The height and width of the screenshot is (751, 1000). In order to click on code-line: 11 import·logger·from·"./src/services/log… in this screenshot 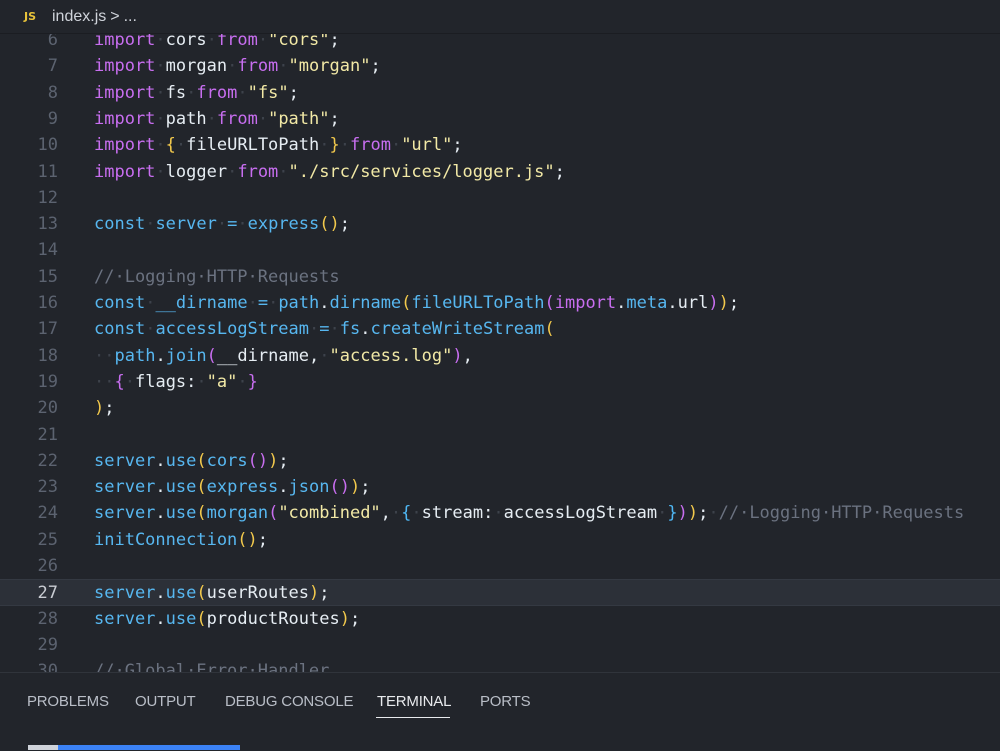, I will do `click(500, 172)`.